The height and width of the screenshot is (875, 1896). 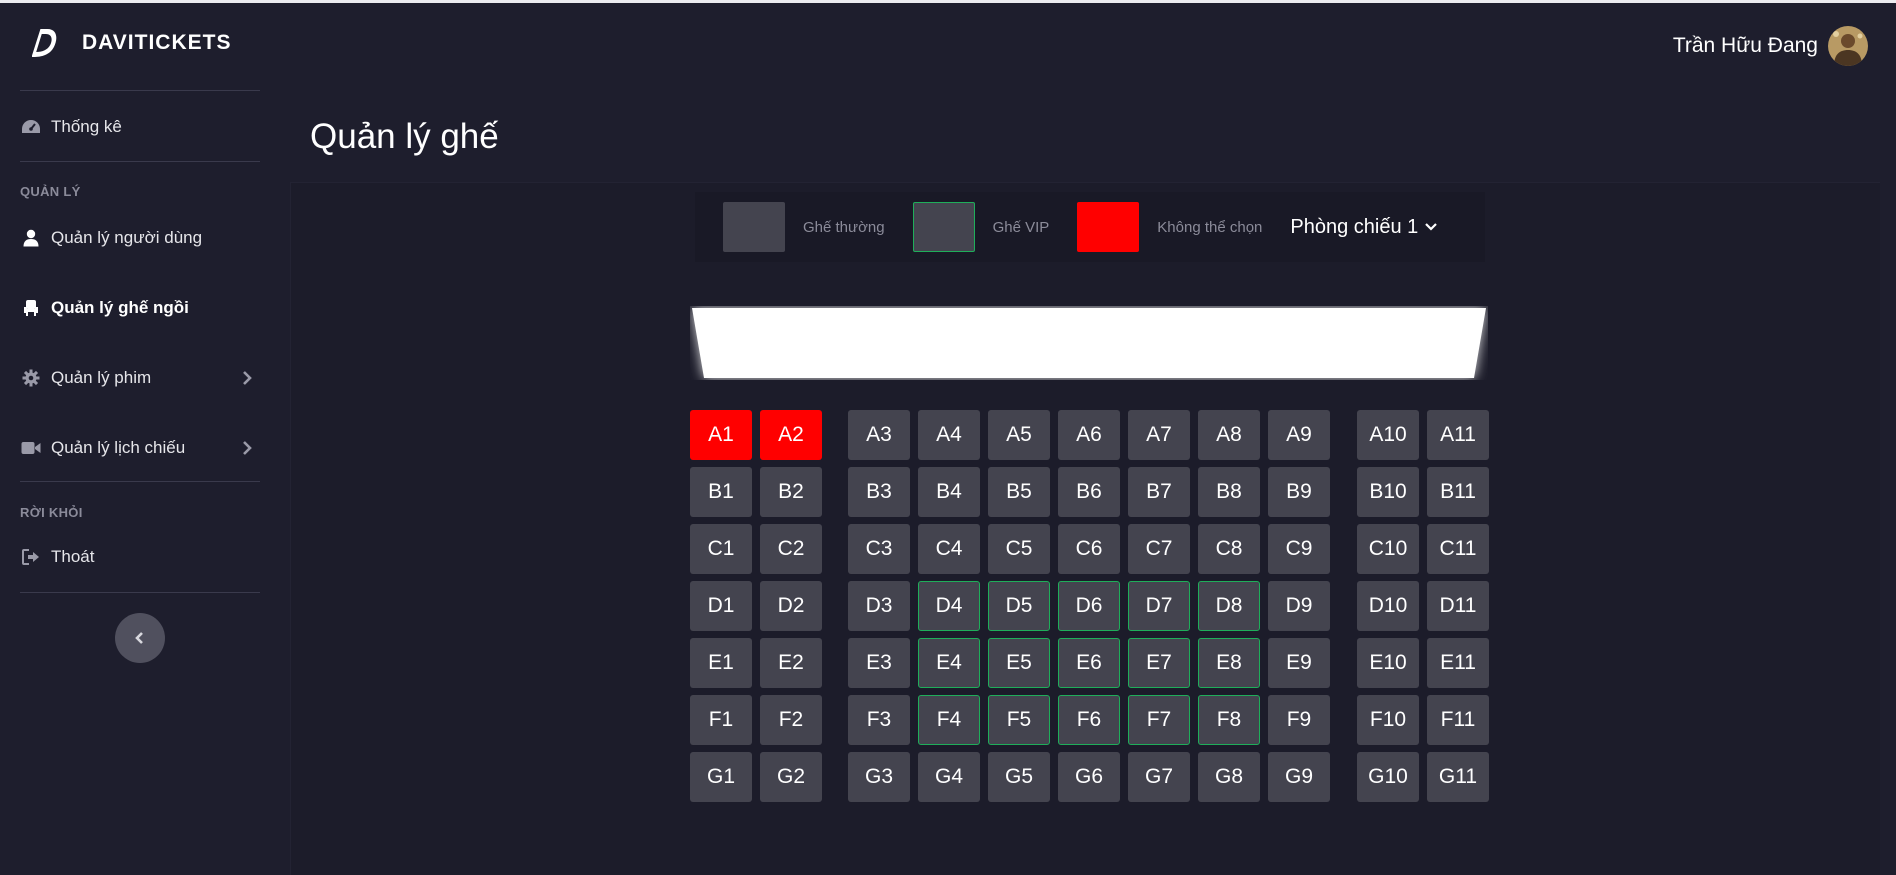 I want to click on sidebar-item-logout: Thoát, so click(x=140, y=557).